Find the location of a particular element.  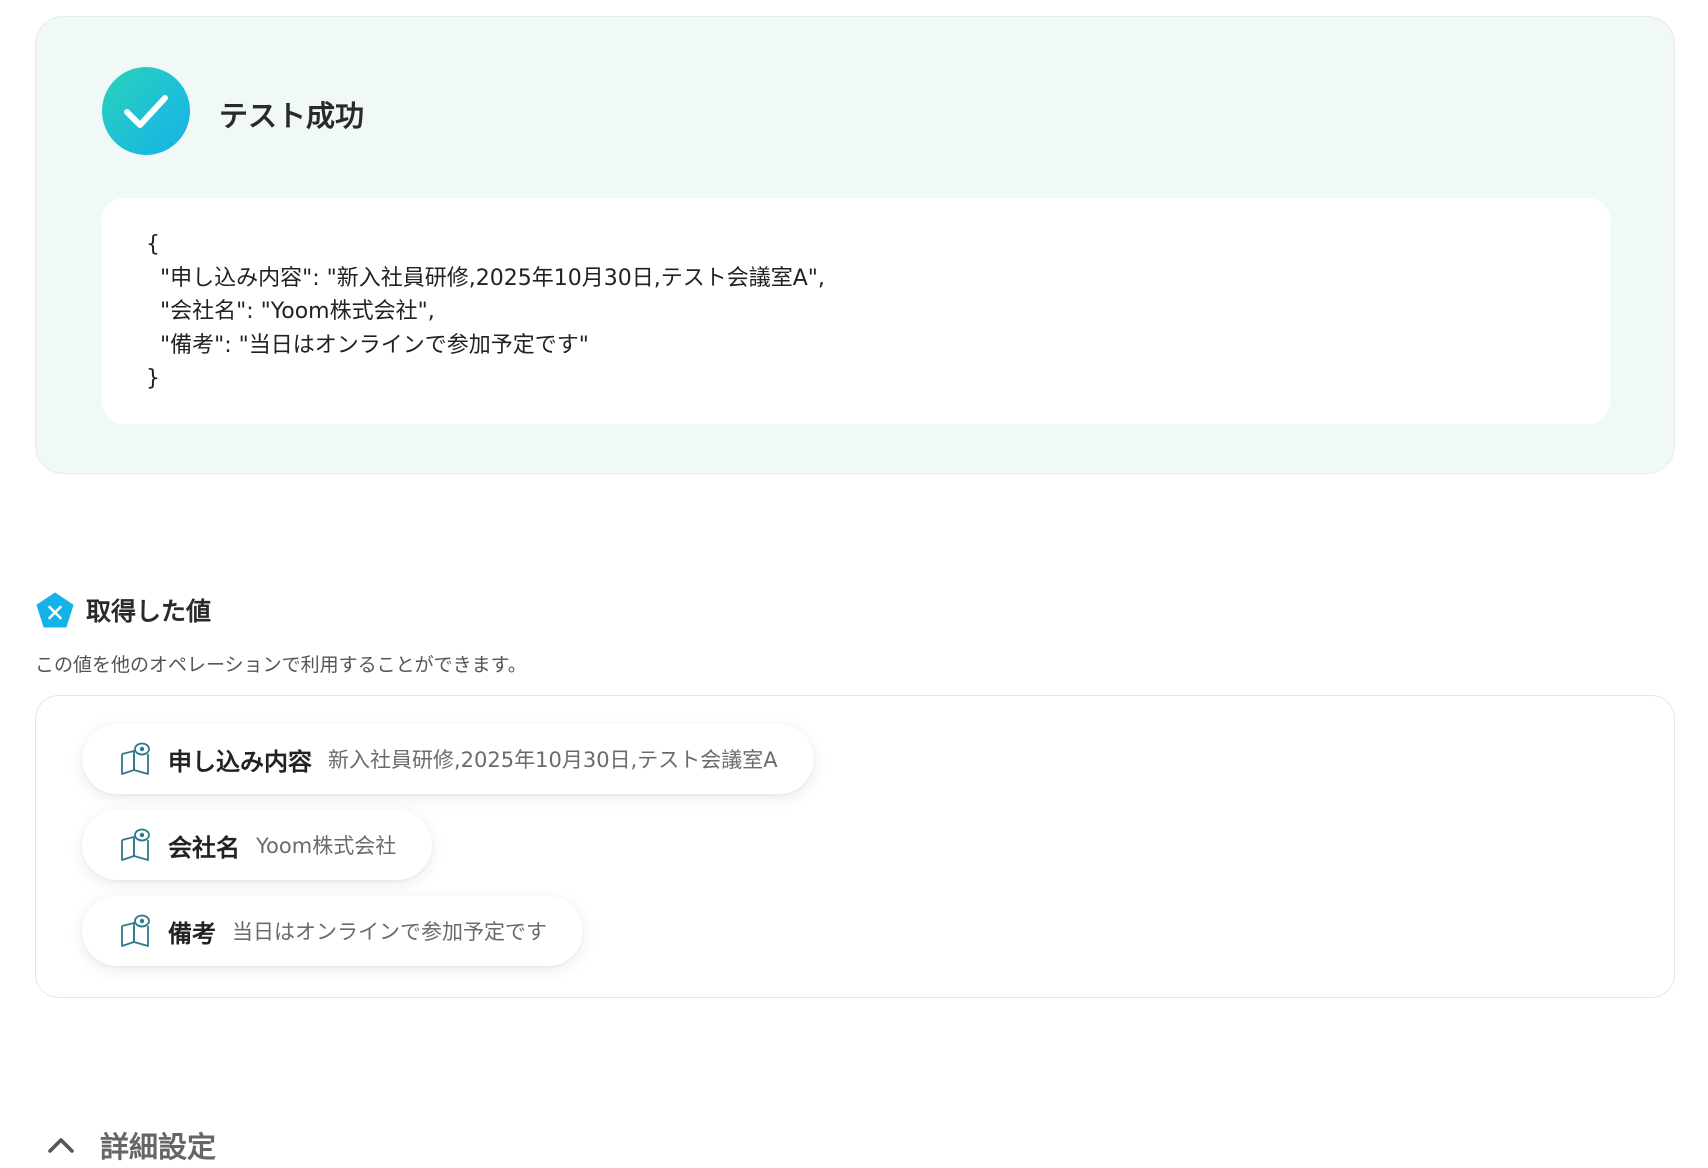

json-line: "備考": "当日はオンラインで参加予定です" is located at coordinates (367, 345).